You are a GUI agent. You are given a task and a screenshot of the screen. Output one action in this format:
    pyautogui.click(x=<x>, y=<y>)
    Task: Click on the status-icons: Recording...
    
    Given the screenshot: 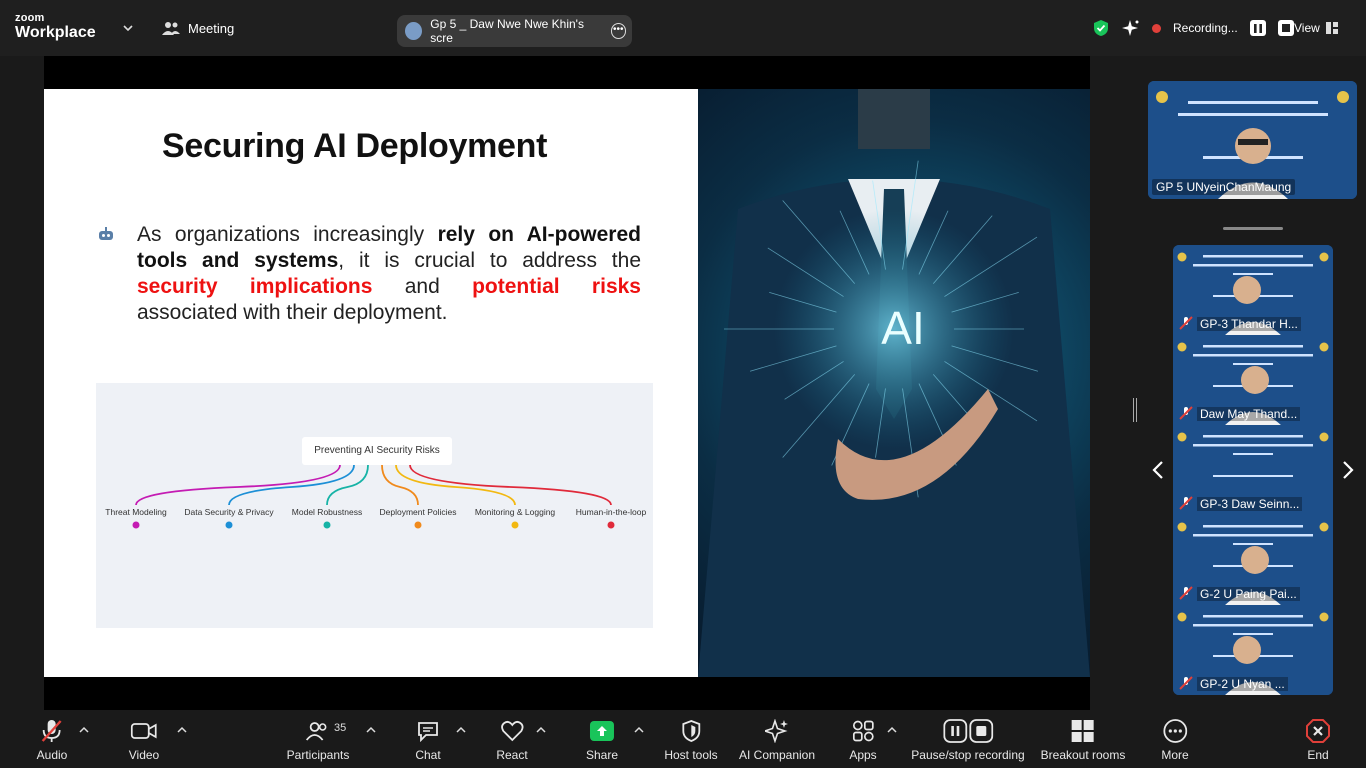 What is the action you would take?
    pyautogui.click(x=1193, y=28)
    